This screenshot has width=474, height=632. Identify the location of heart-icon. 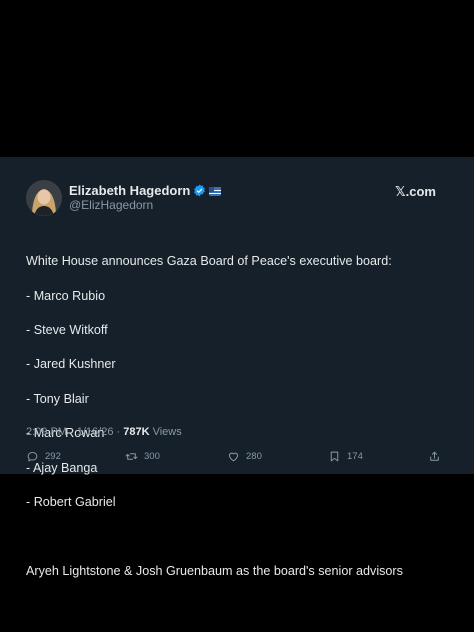
(233, 457).